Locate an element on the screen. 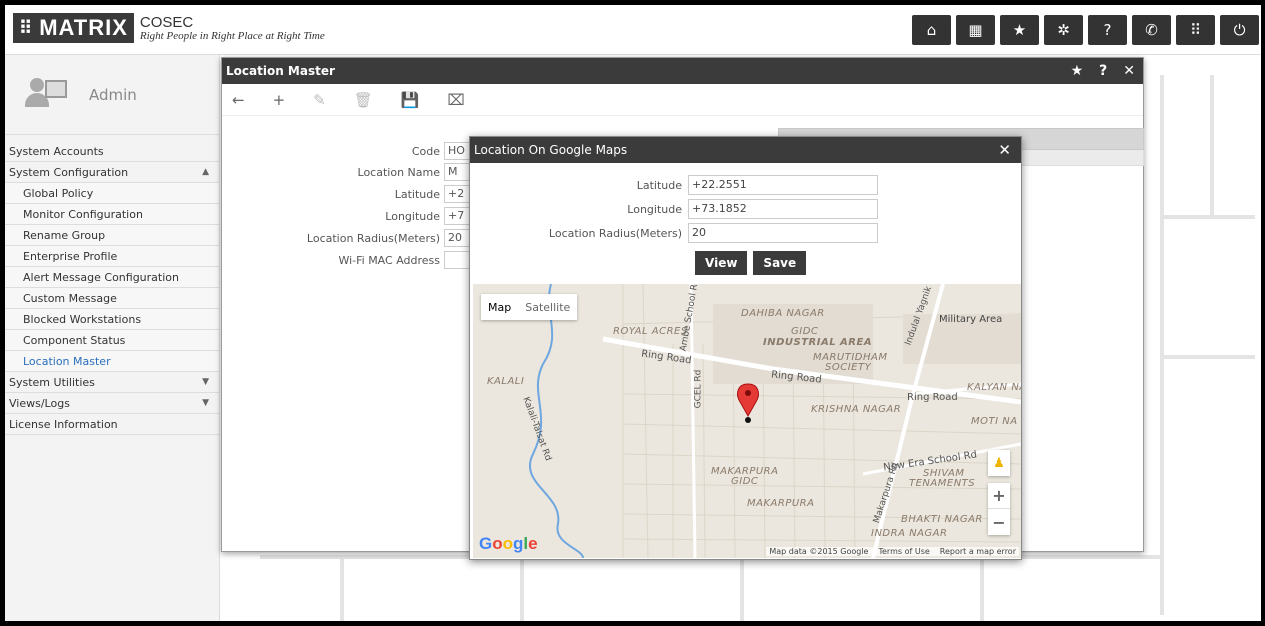 Image resolution: width=1265 pixels, height=626 pixels. map-type-control: Map Satellite is located at coordinates (529, 307).